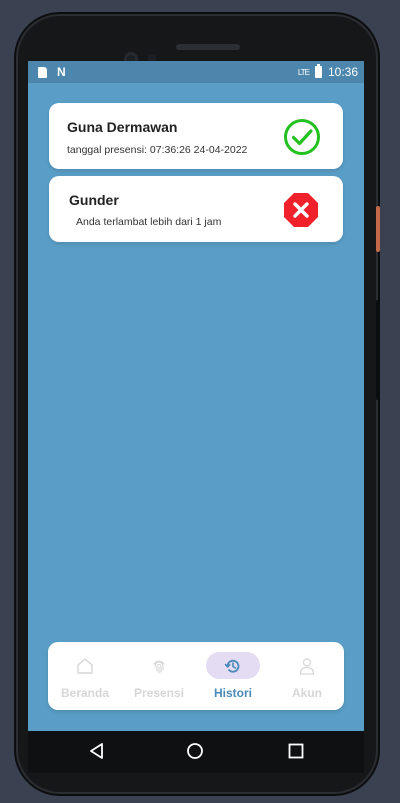 The width and height of the screenshot is (400, 803). Describe the element at coordinates (159, 676) in the screenshot. I see `nav-item-presensi: Presensi` at that location.